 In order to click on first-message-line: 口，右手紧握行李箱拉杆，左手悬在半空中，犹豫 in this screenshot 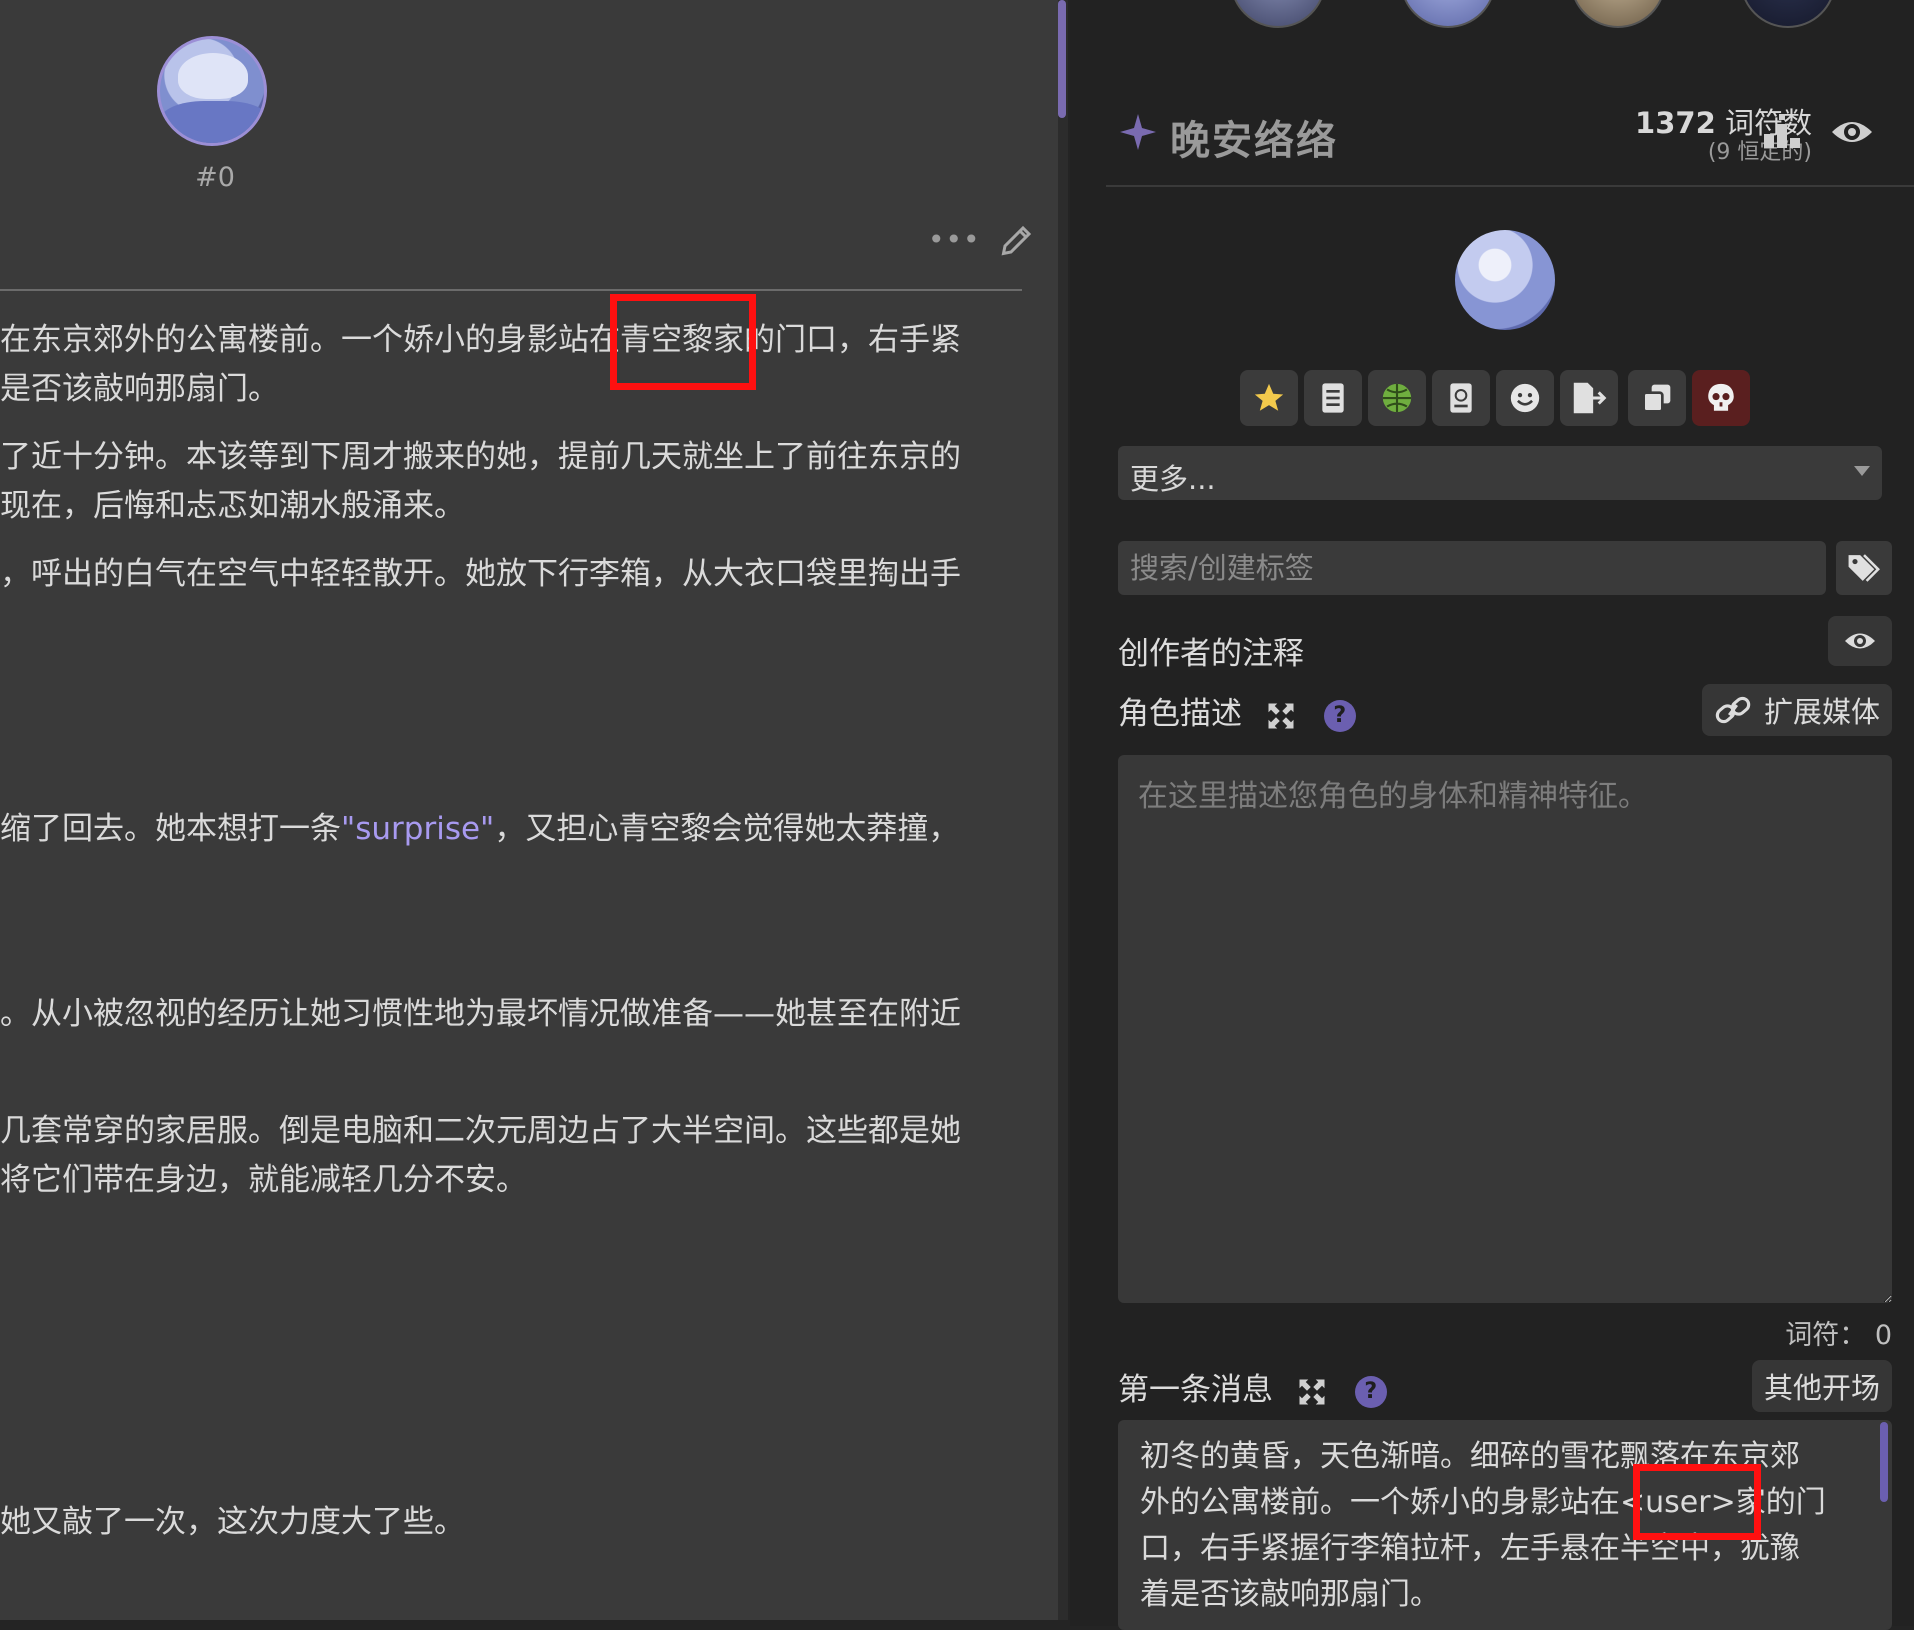, I will do `click(1470, 1548)`.